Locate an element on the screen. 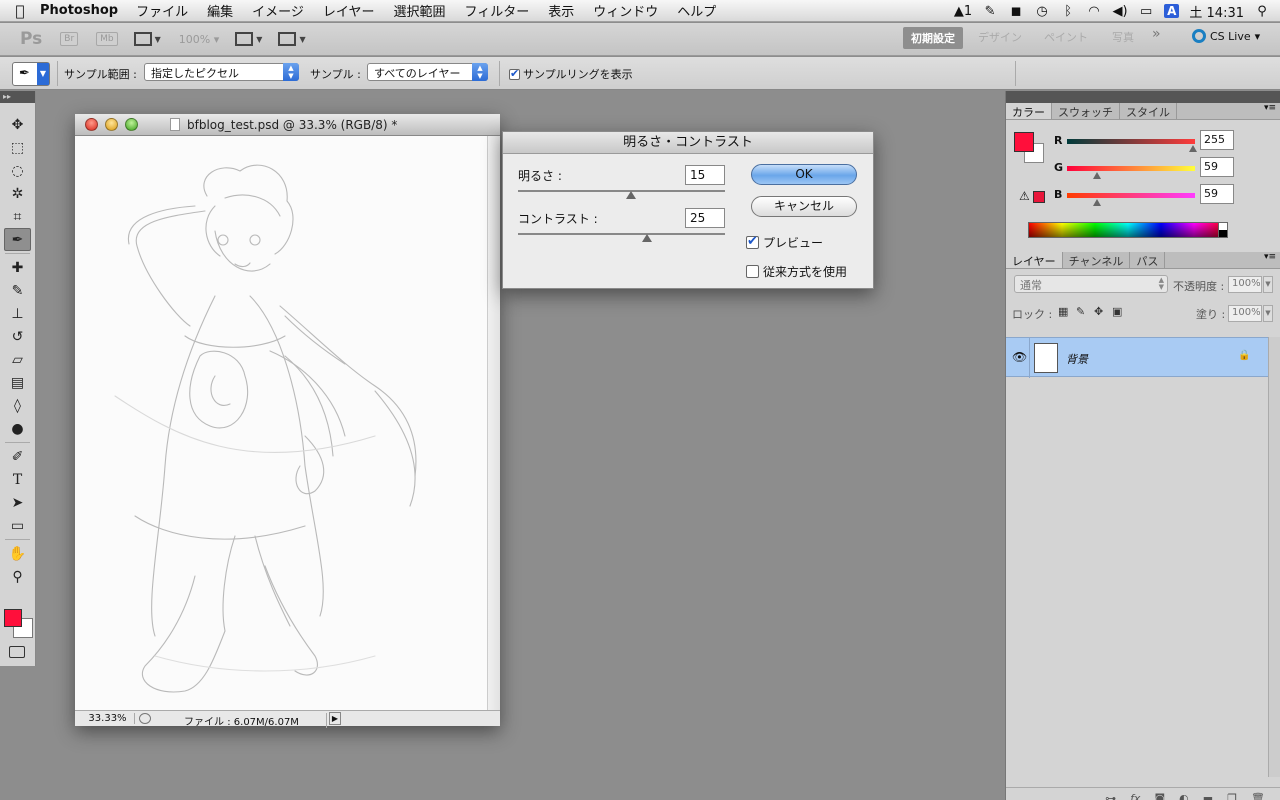  workspace-photo: 写真 is located at coordinates (1123, 37).